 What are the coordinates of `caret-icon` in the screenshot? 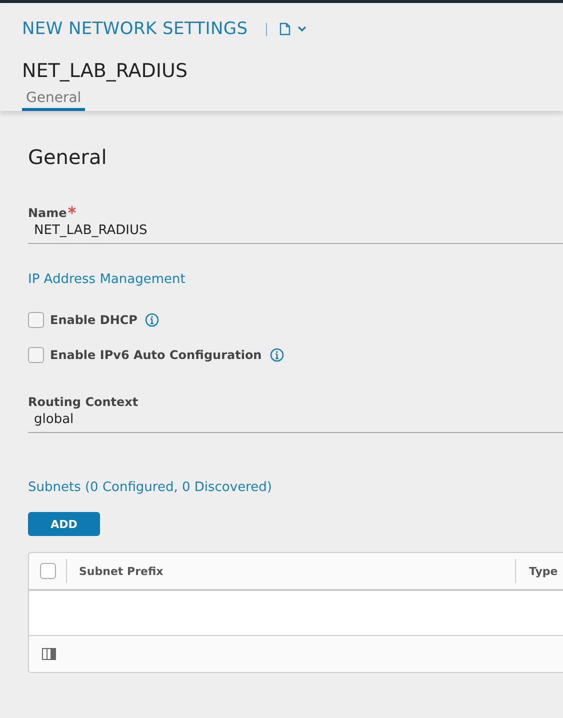 It's located at (301, 29).